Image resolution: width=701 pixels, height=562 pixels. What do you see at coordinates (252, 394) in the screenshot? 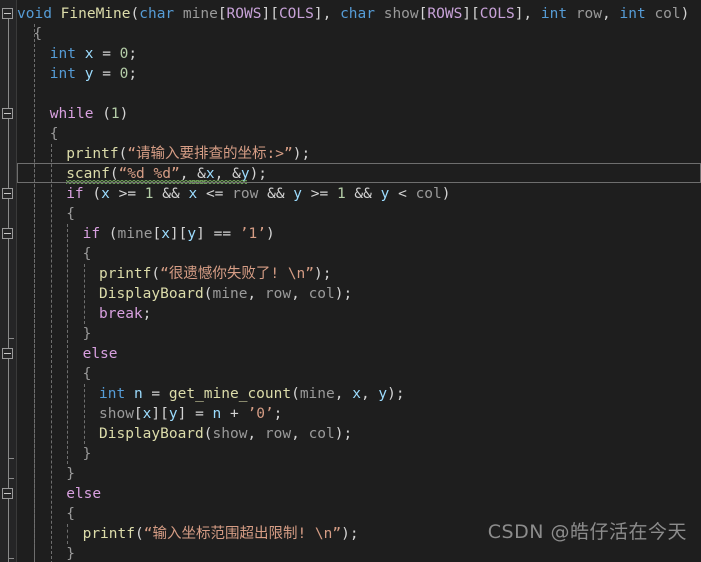
I see `code-line: int n = get_mine_count(mine, x, y);` at bounding box center [252, 394].